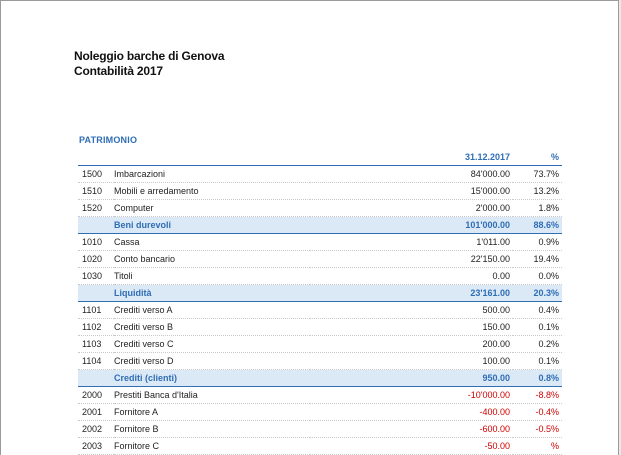 This screenshot has width=621, height=455. Describe the element at coordinates (96, 174) in the screenshot. I see `row-account: 1500` at that location.